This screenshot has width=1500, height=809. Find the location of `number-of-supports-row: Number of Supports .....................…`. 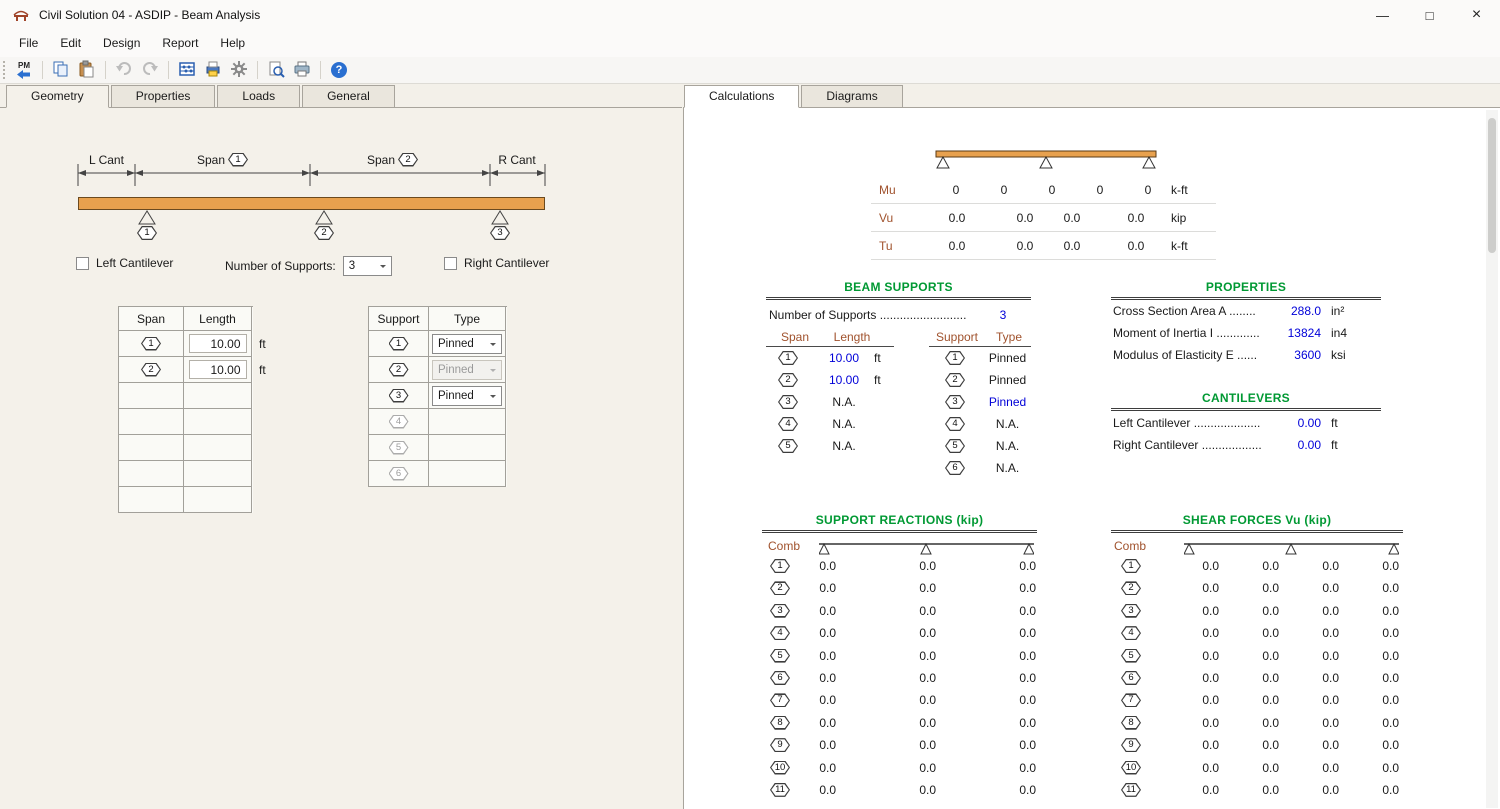

number-of-supports-row: Number of Supports .....................… is located at coordinates (909, 318).